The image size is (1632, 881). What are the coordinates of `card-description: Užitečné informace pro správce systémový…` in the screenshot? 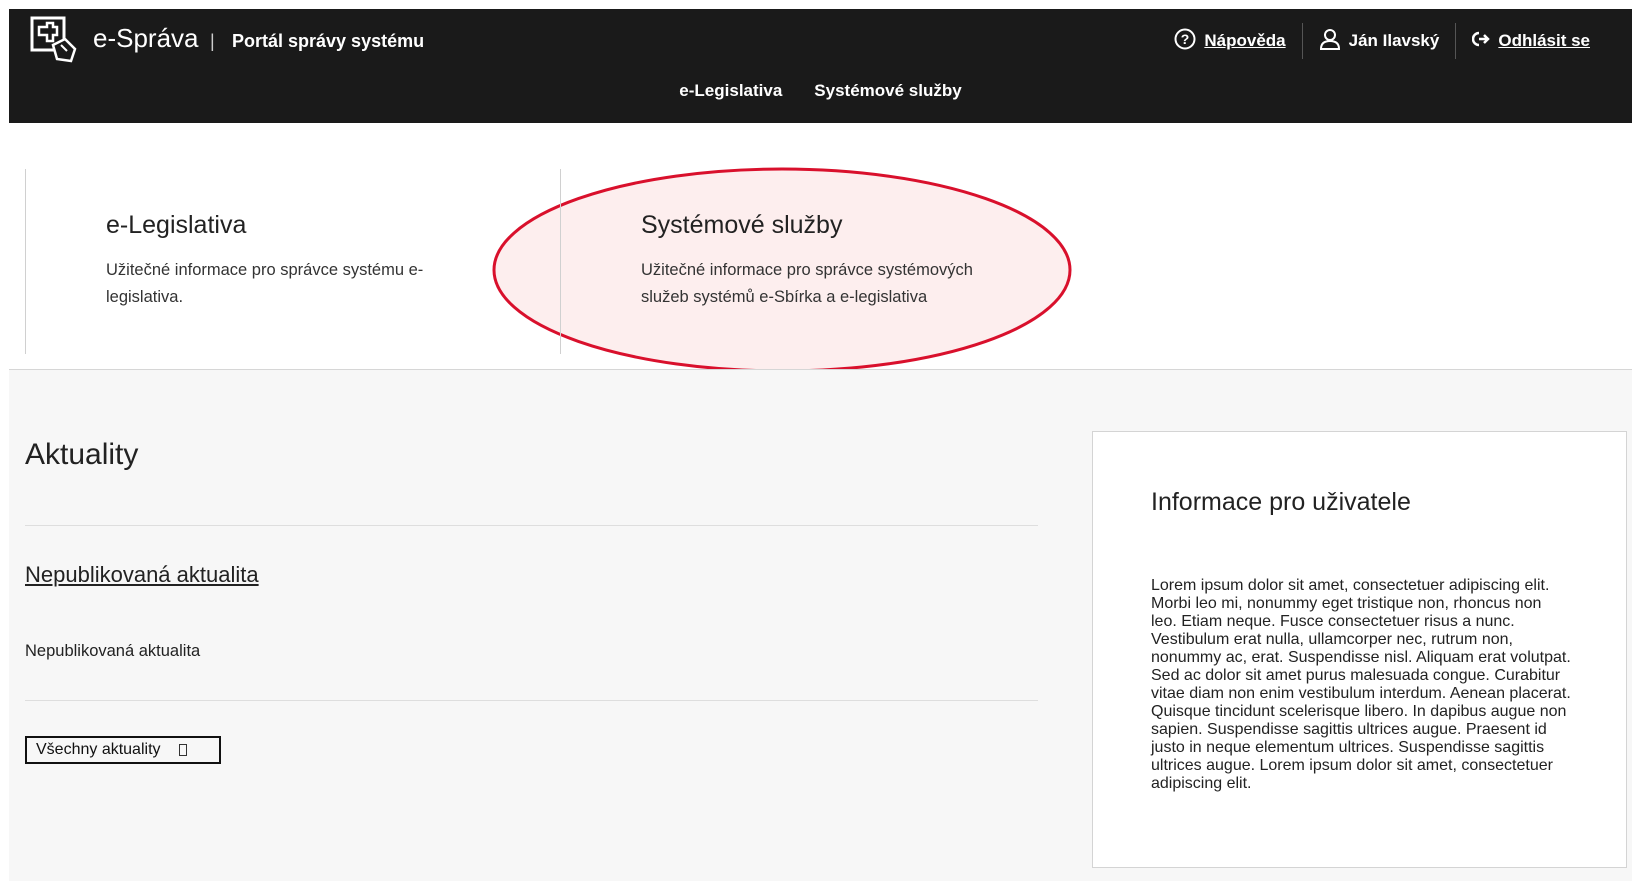 It's located at (807, 283).